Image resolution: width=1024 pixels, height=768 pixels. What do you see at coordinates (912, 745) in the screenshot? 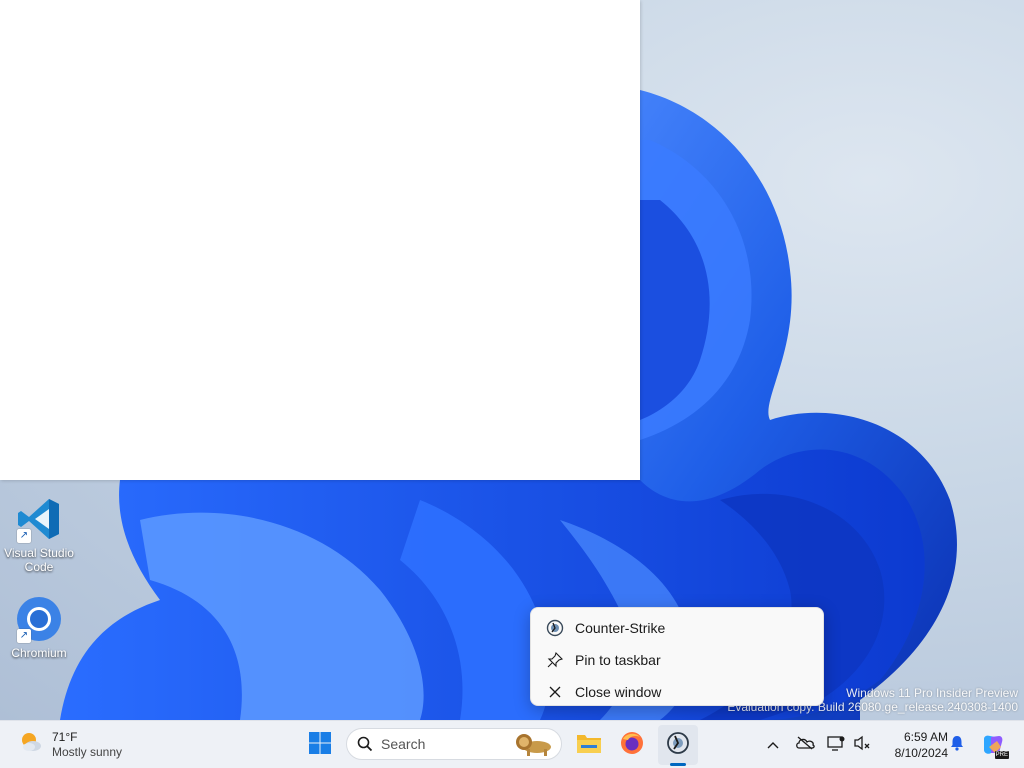
I see `clock: 6:59 AM 8/10/2024` at bounding box center [912, 745].